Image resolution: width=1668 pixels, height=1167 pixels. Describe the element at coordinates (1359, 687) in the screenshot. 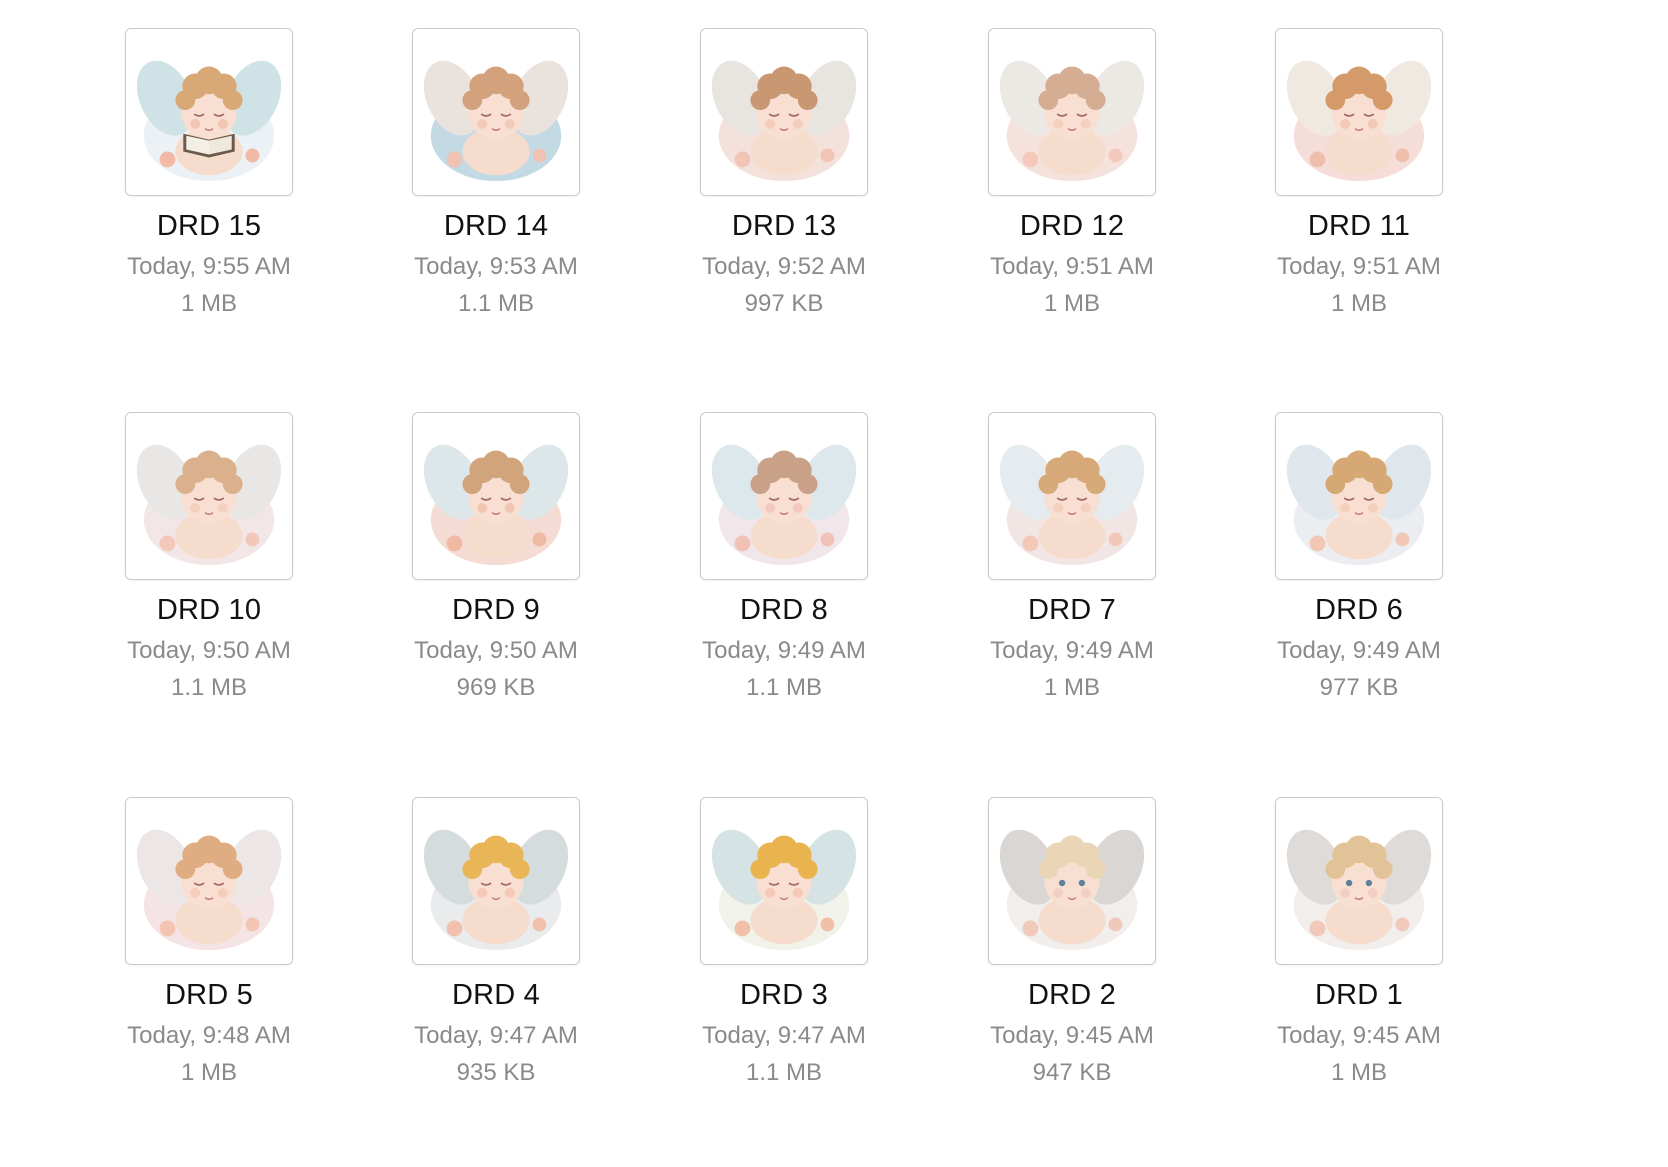

I see `file-size: 977 KB` at that location.